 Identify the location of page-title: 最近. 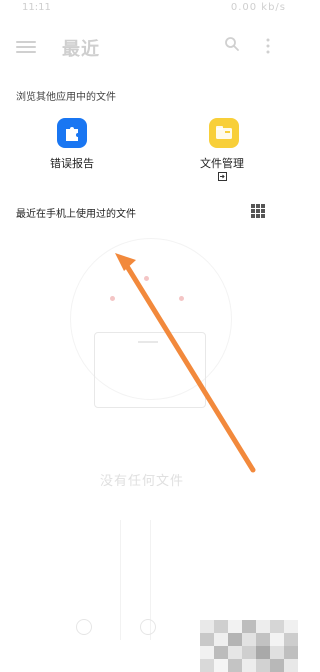
(81, 49).